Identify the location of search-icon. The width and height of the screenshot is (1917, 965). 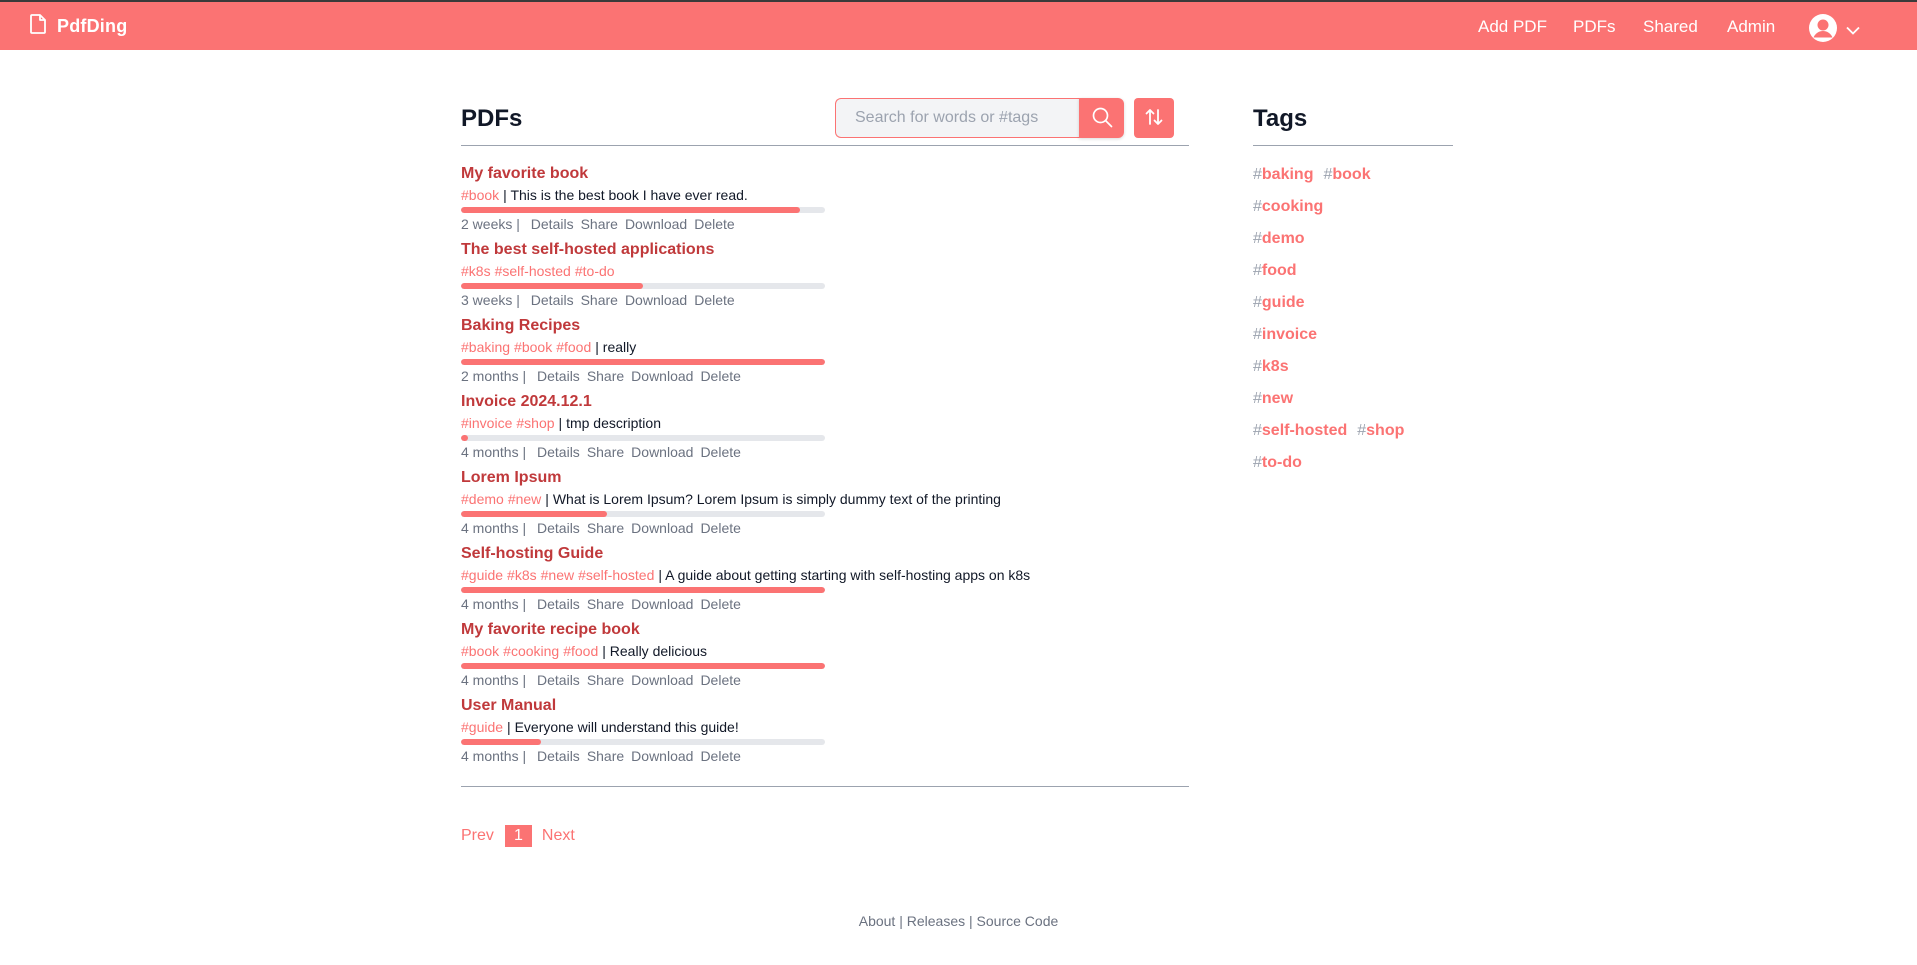
(1102, 118).